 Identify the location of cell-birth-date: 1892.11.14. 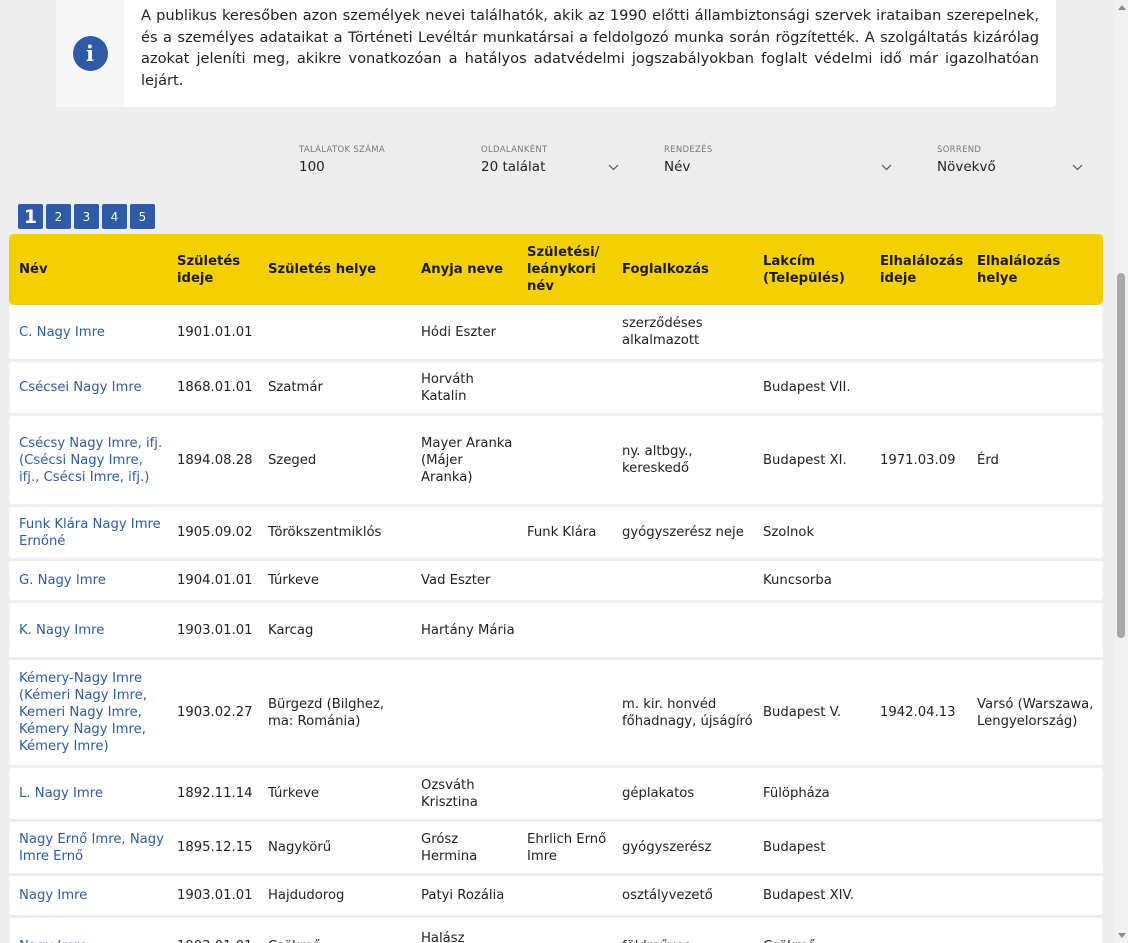
(215, 793).